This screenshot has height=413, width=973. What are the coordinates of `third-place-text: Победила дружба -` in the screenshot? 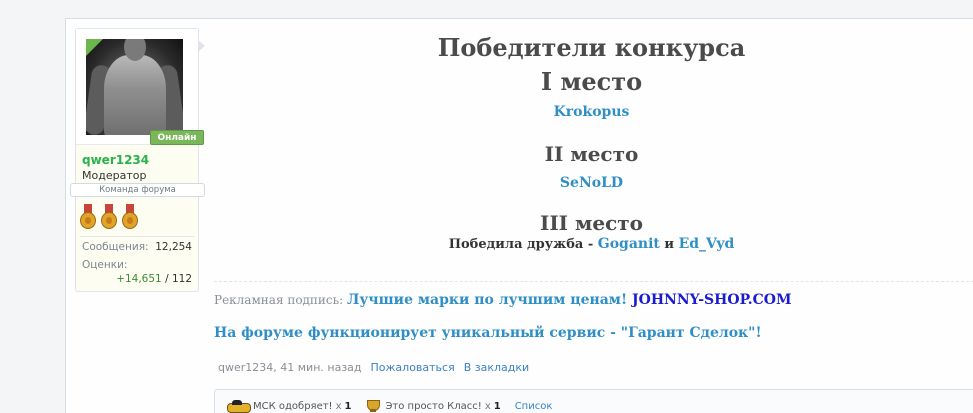 It's located at (523, 244).